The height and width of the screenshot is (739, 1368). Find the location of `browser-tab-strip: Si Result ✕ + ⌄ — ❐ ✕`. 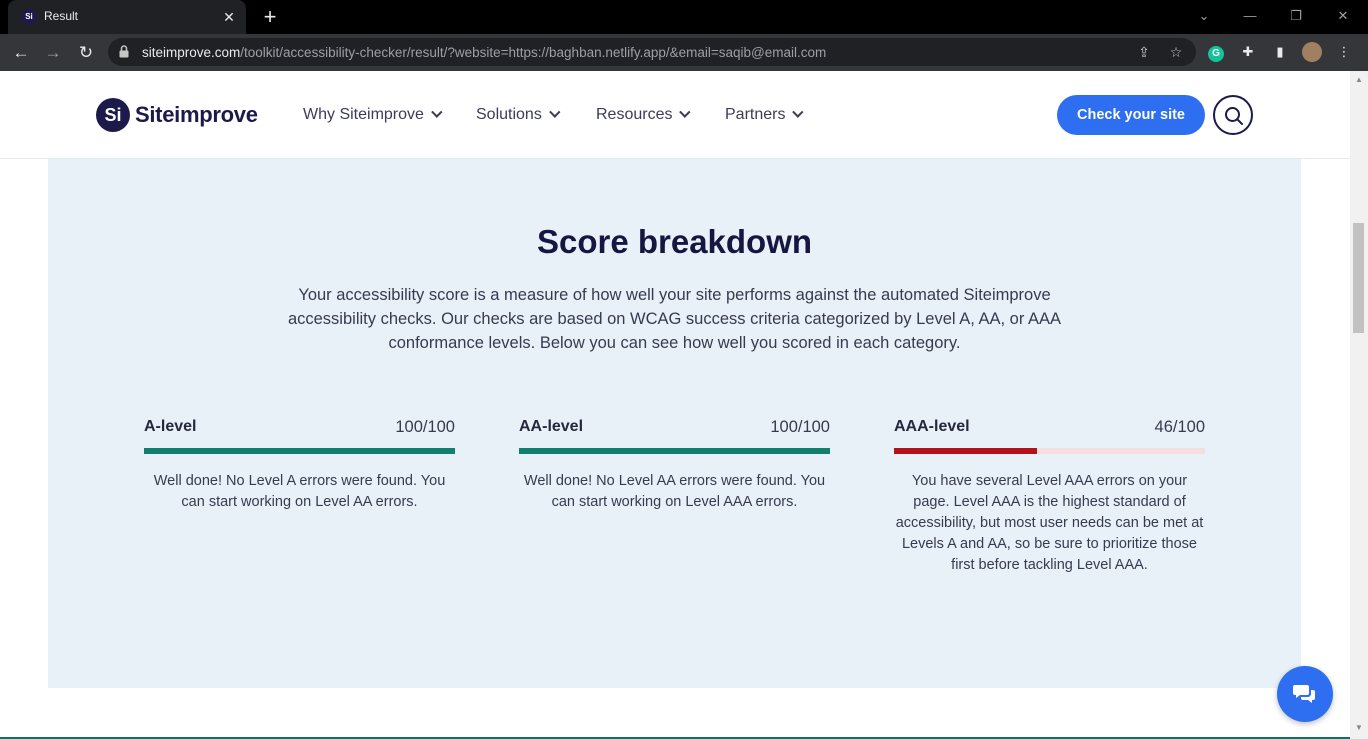

browser-tab-strip: Si Result ✕ + ⌄ — ❐ ✕ is located at coordinates (684, 17).